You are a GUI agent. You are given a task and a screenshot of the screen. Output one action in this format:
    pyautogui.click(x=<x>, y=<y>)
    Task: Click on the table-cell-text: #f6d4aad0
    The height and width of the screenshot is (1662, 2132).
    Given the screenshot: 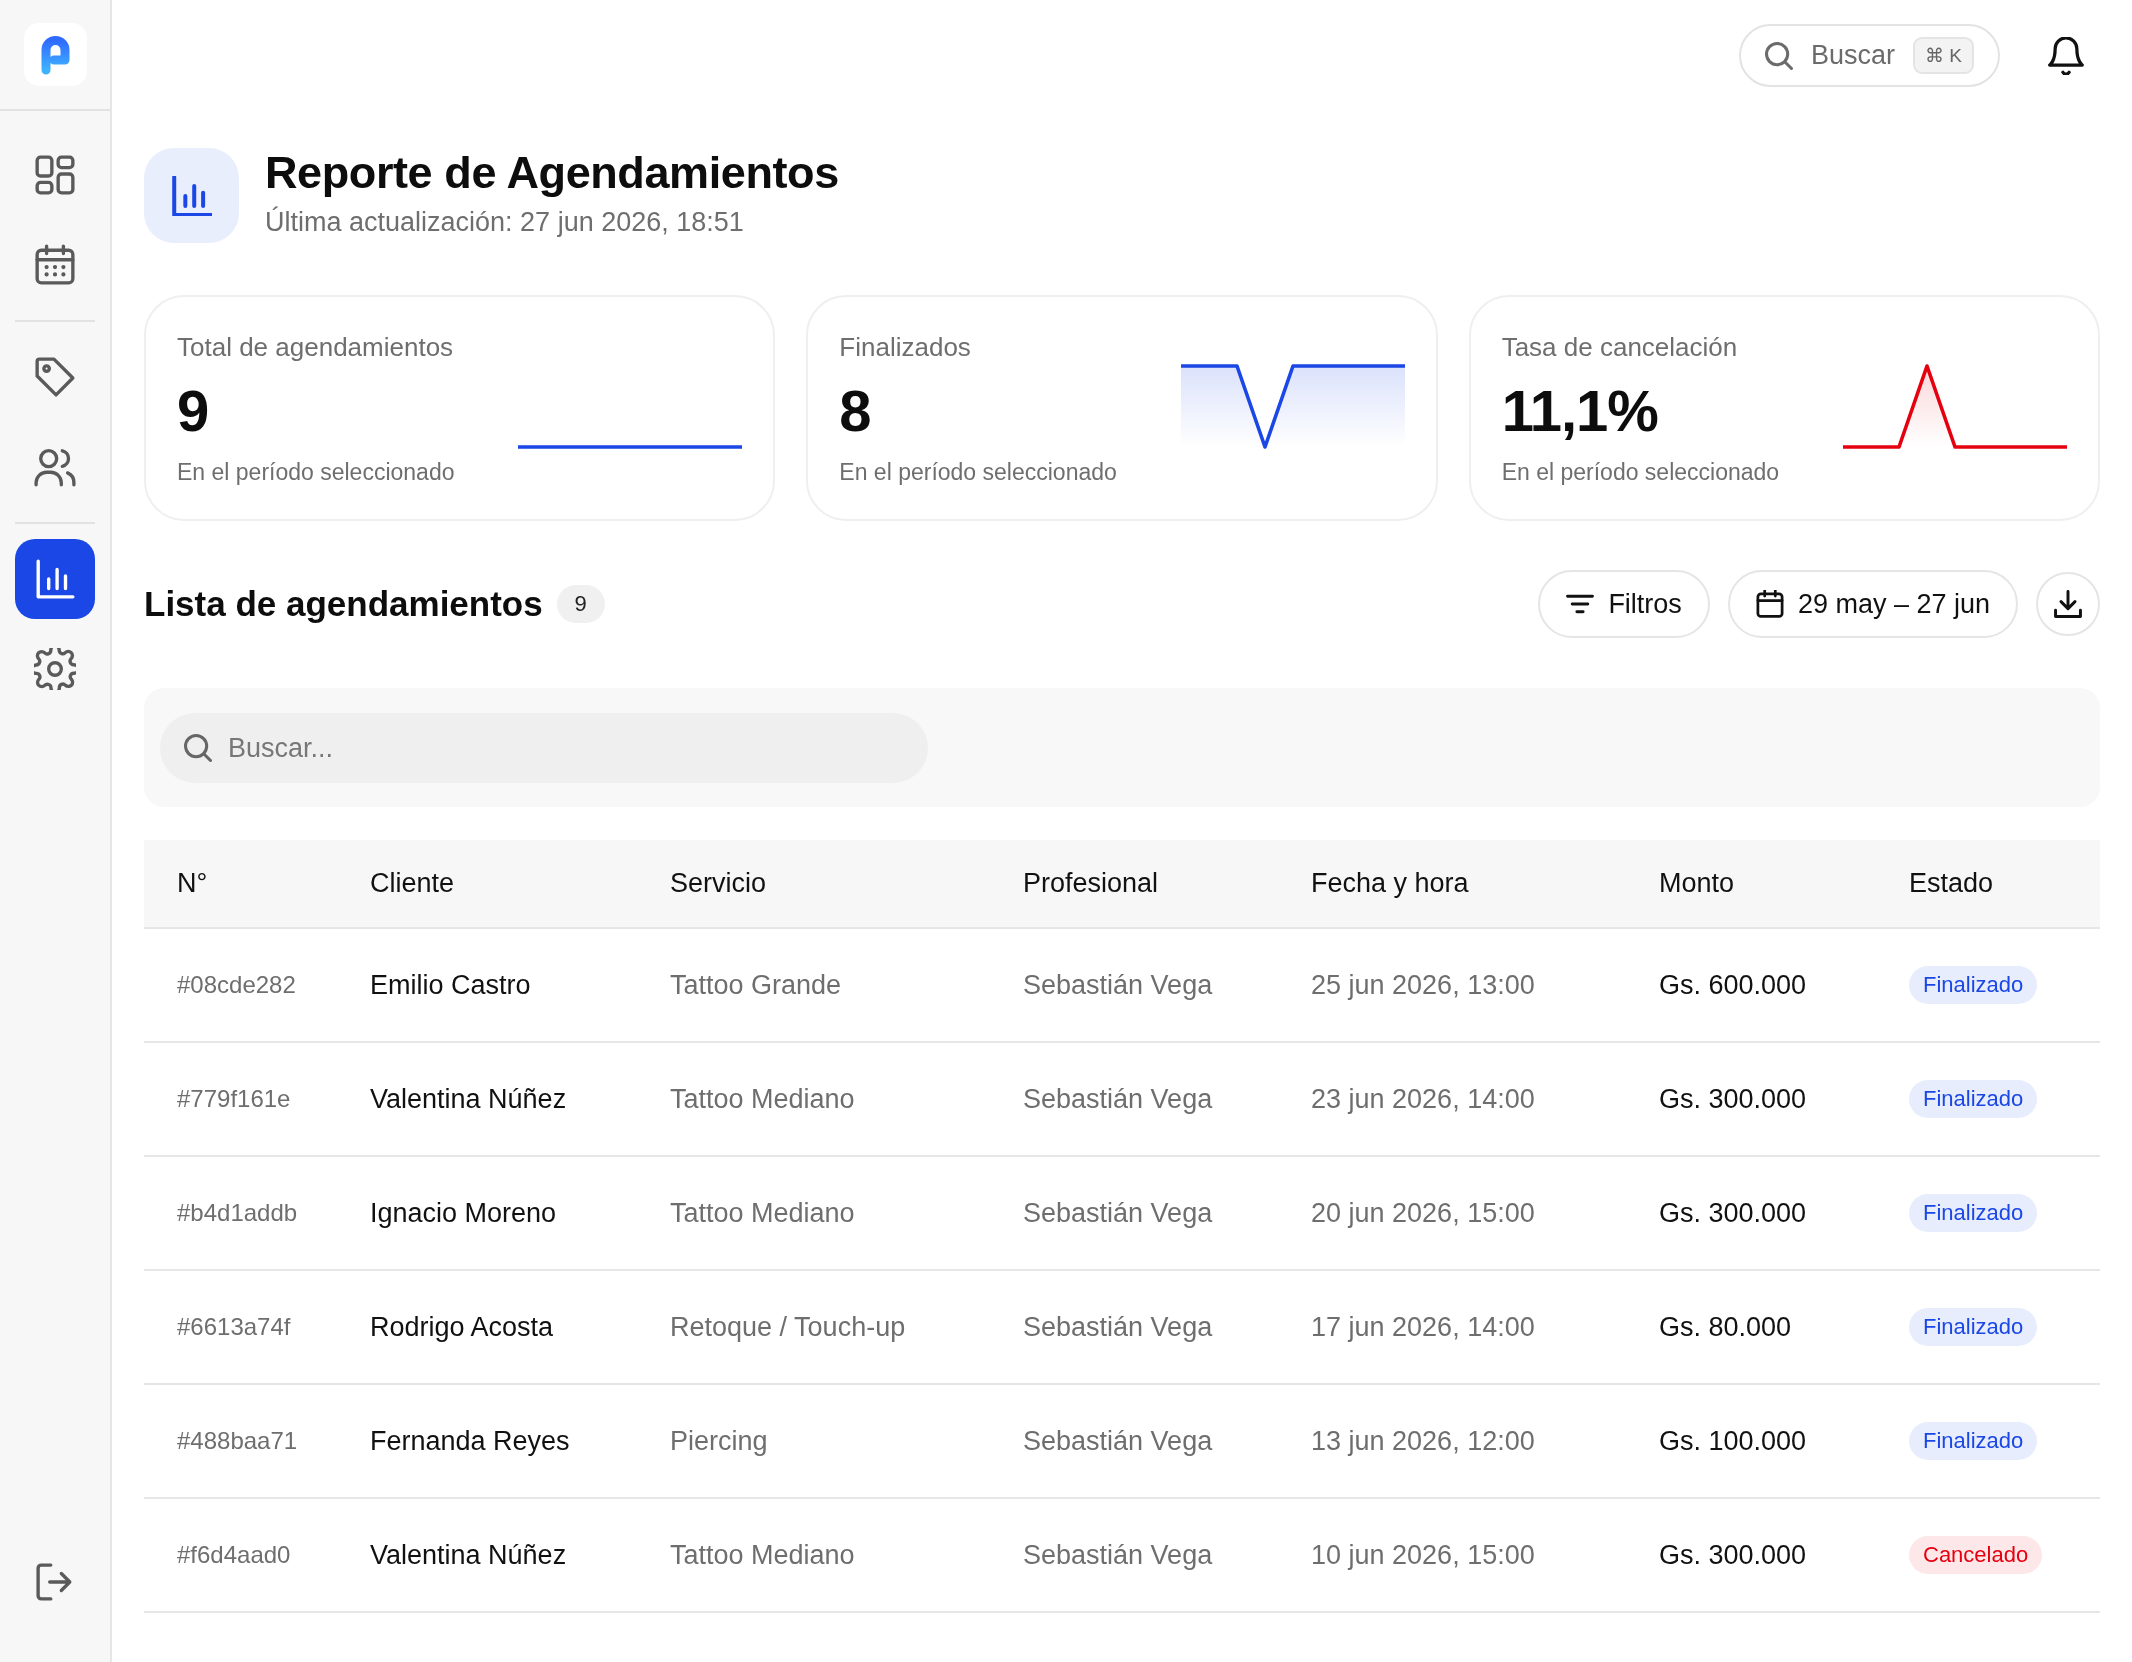 What is the action you would take?
    pyautogui.click(x=234, y=1555)
    